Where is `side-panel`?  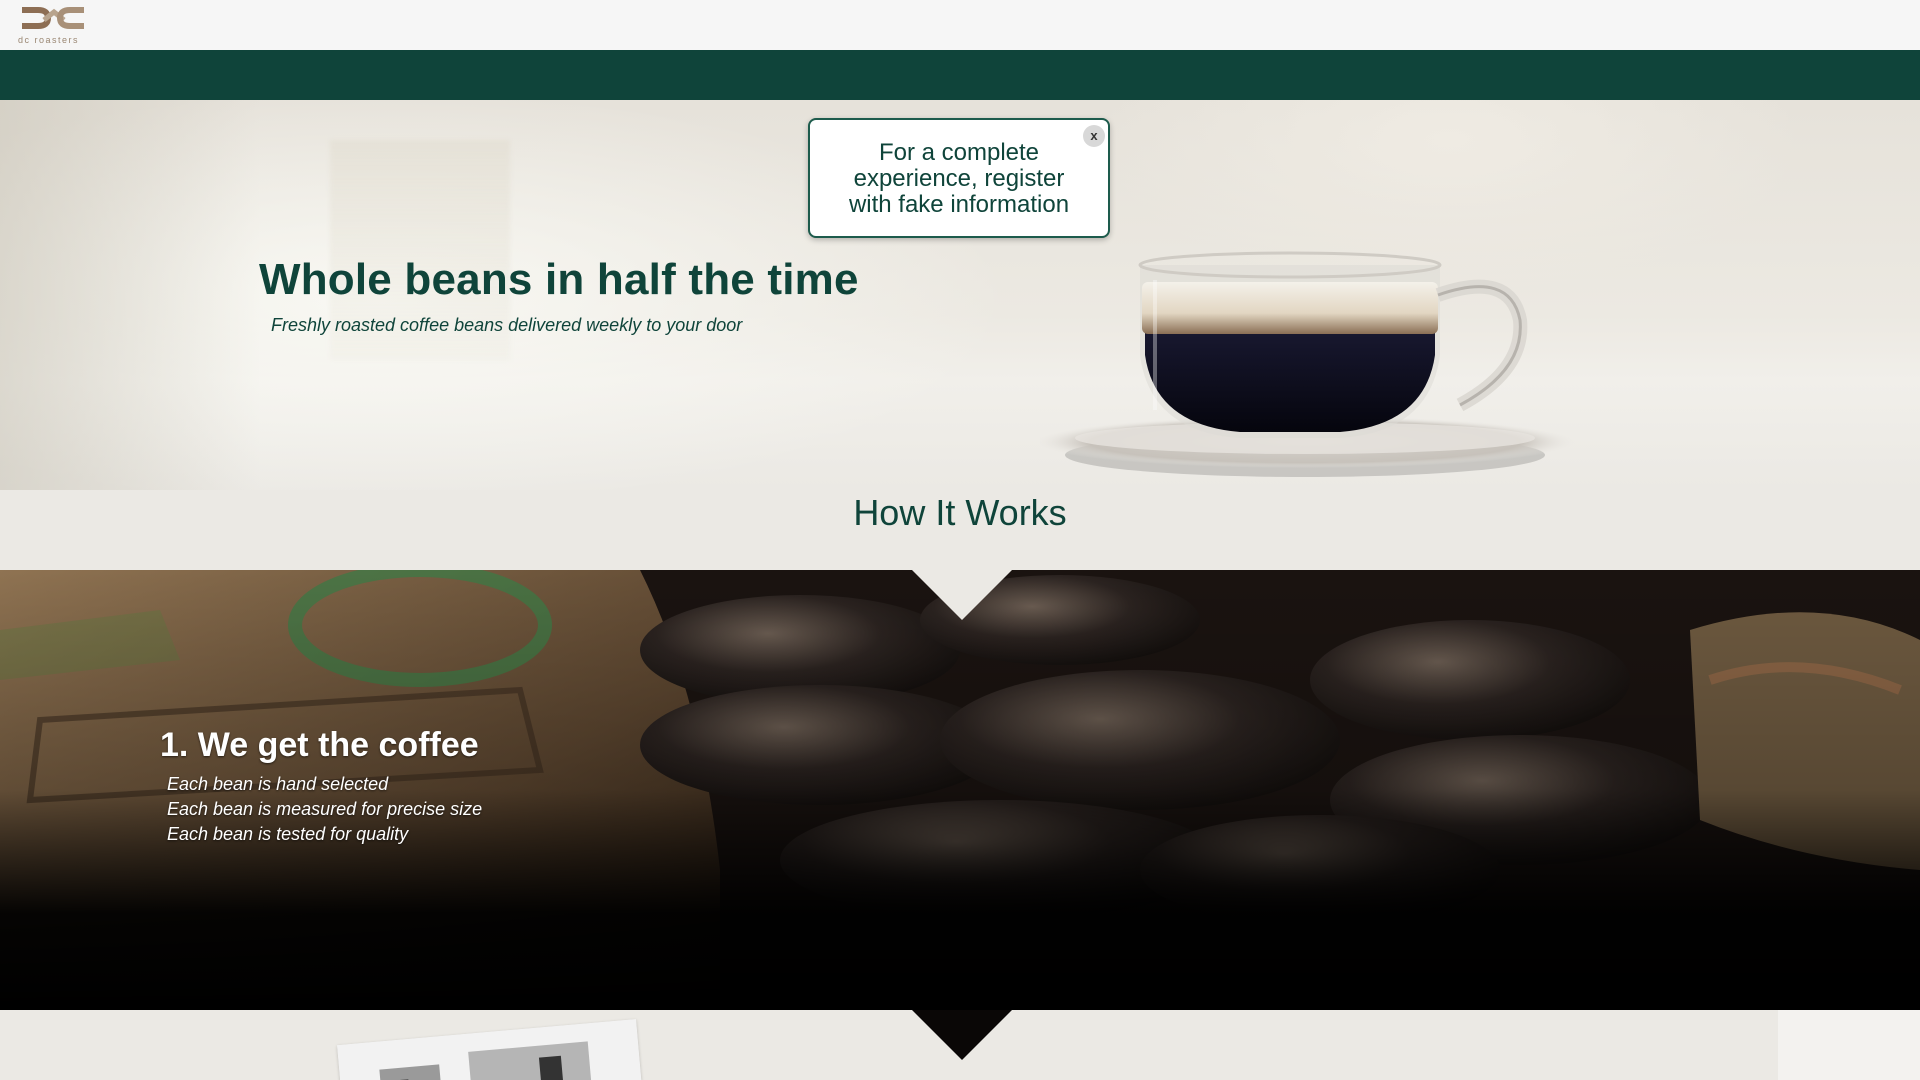 side-panel is located at coordinates (1849, 1045).